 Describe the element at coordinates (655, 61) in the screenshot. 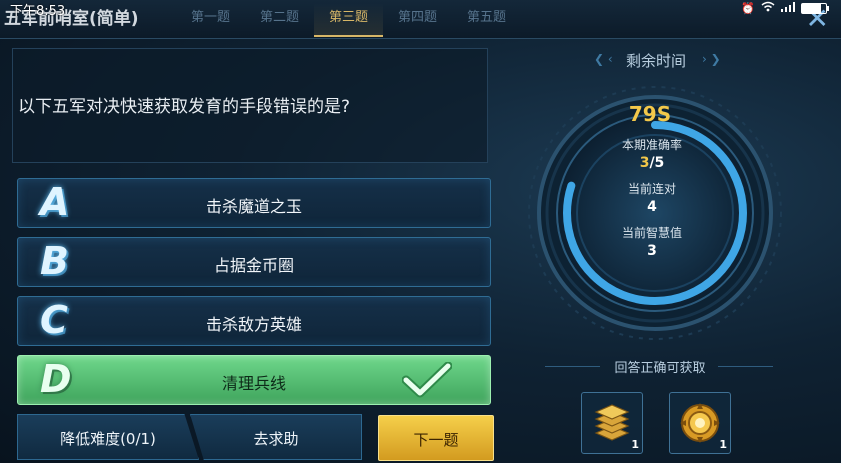

I see `timer-title: 剩余时间` at that location.